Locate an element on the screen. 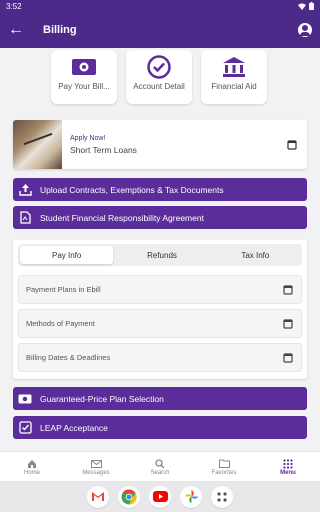 This screenshot has height=512, width=320. tile-account-detail: Account Detail is located at coordinates (159, 77).